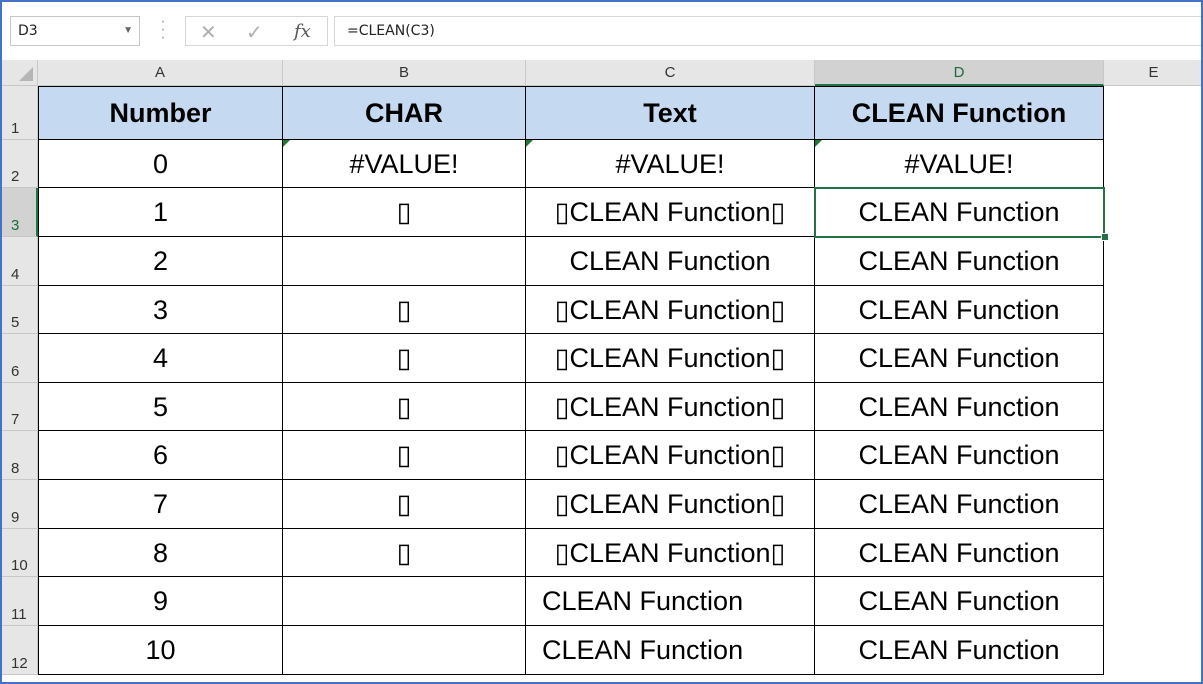 The width and height of the screenshot is (1203, 684). I want to click on row-header-11: 11, so click(20, 601).